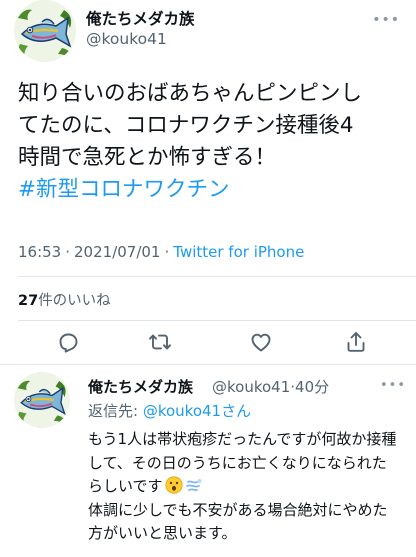  What do you see at coordinates (194, 485) in the screenshot?
I see `dash-emoji` at bounding box center [194, 485].